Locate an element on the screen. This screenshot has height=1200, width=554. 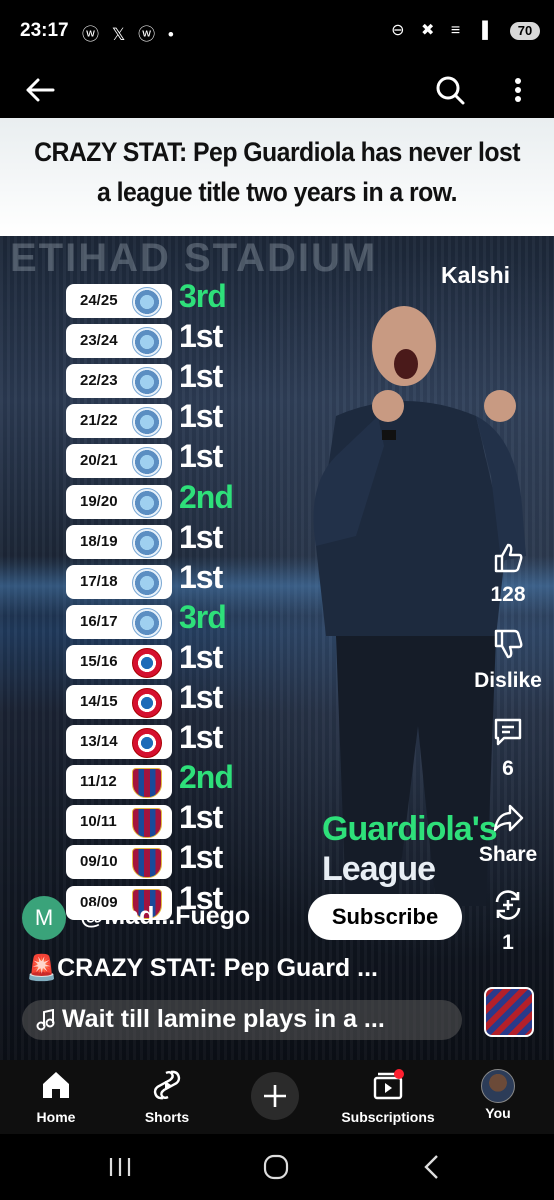
like-button: 128 is located at coordinates (508, 574).